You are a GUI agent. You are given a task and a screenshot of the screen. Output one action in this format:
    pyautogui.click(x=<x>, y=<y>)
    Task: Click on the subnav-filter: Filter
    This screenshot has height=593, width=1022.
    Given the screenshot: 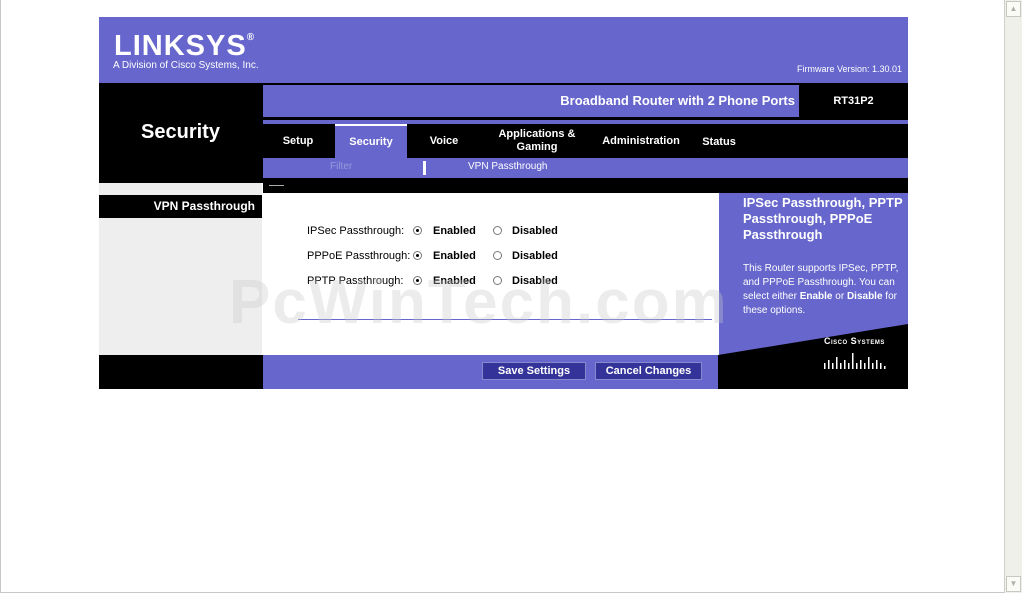 What is the action you would take?
    pyautogui.click(x=341, y=166)
    